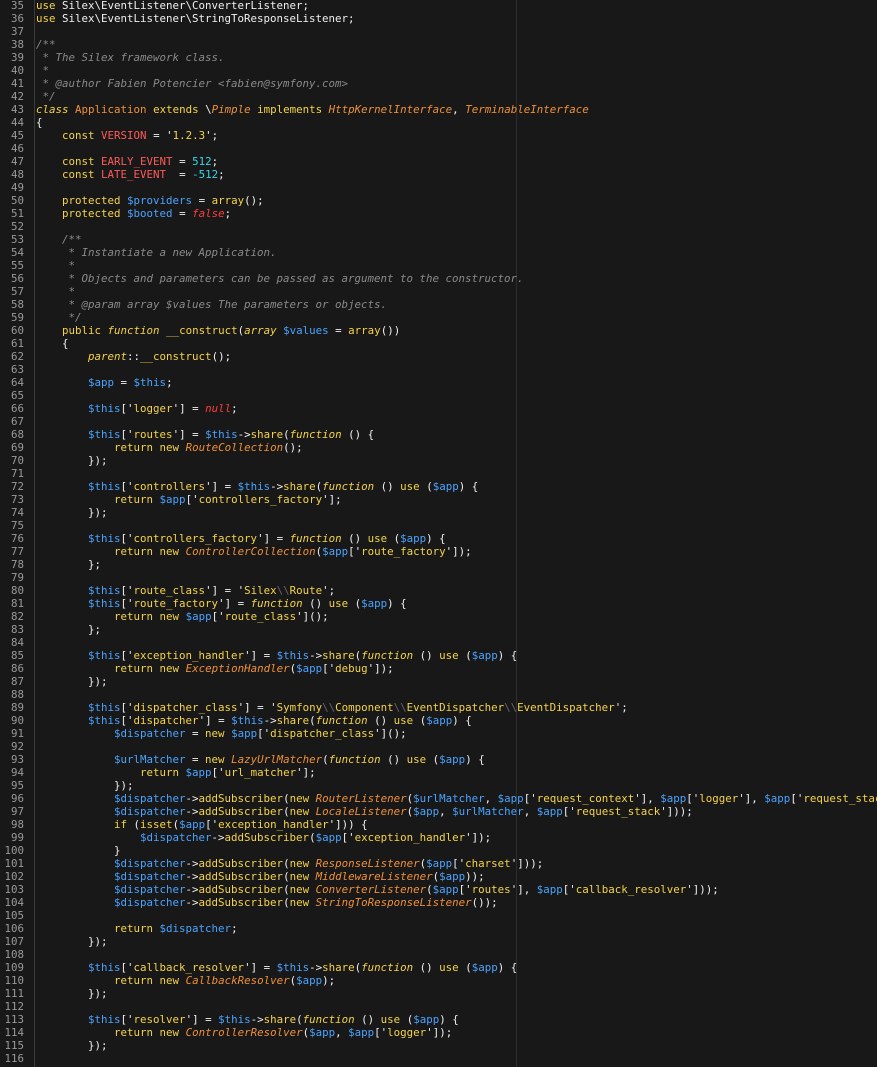 This screenshot has height=1067, width=877. I want to click on code-line: 82 return new $app['route_class']();, so click(438, 616).